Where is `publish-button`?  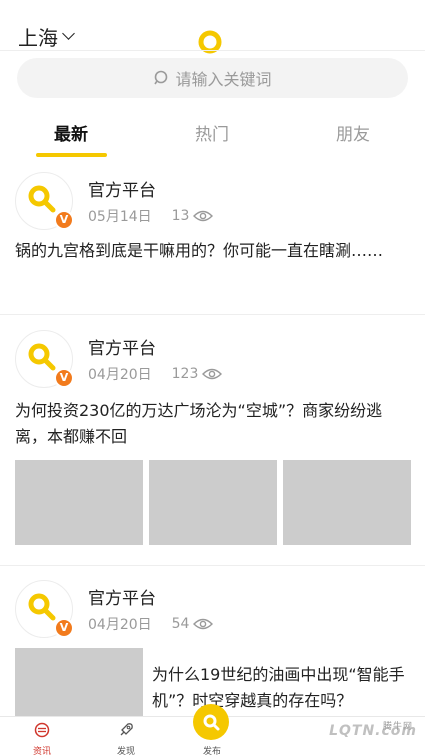
publish-button is located at coordinates (211, 722).